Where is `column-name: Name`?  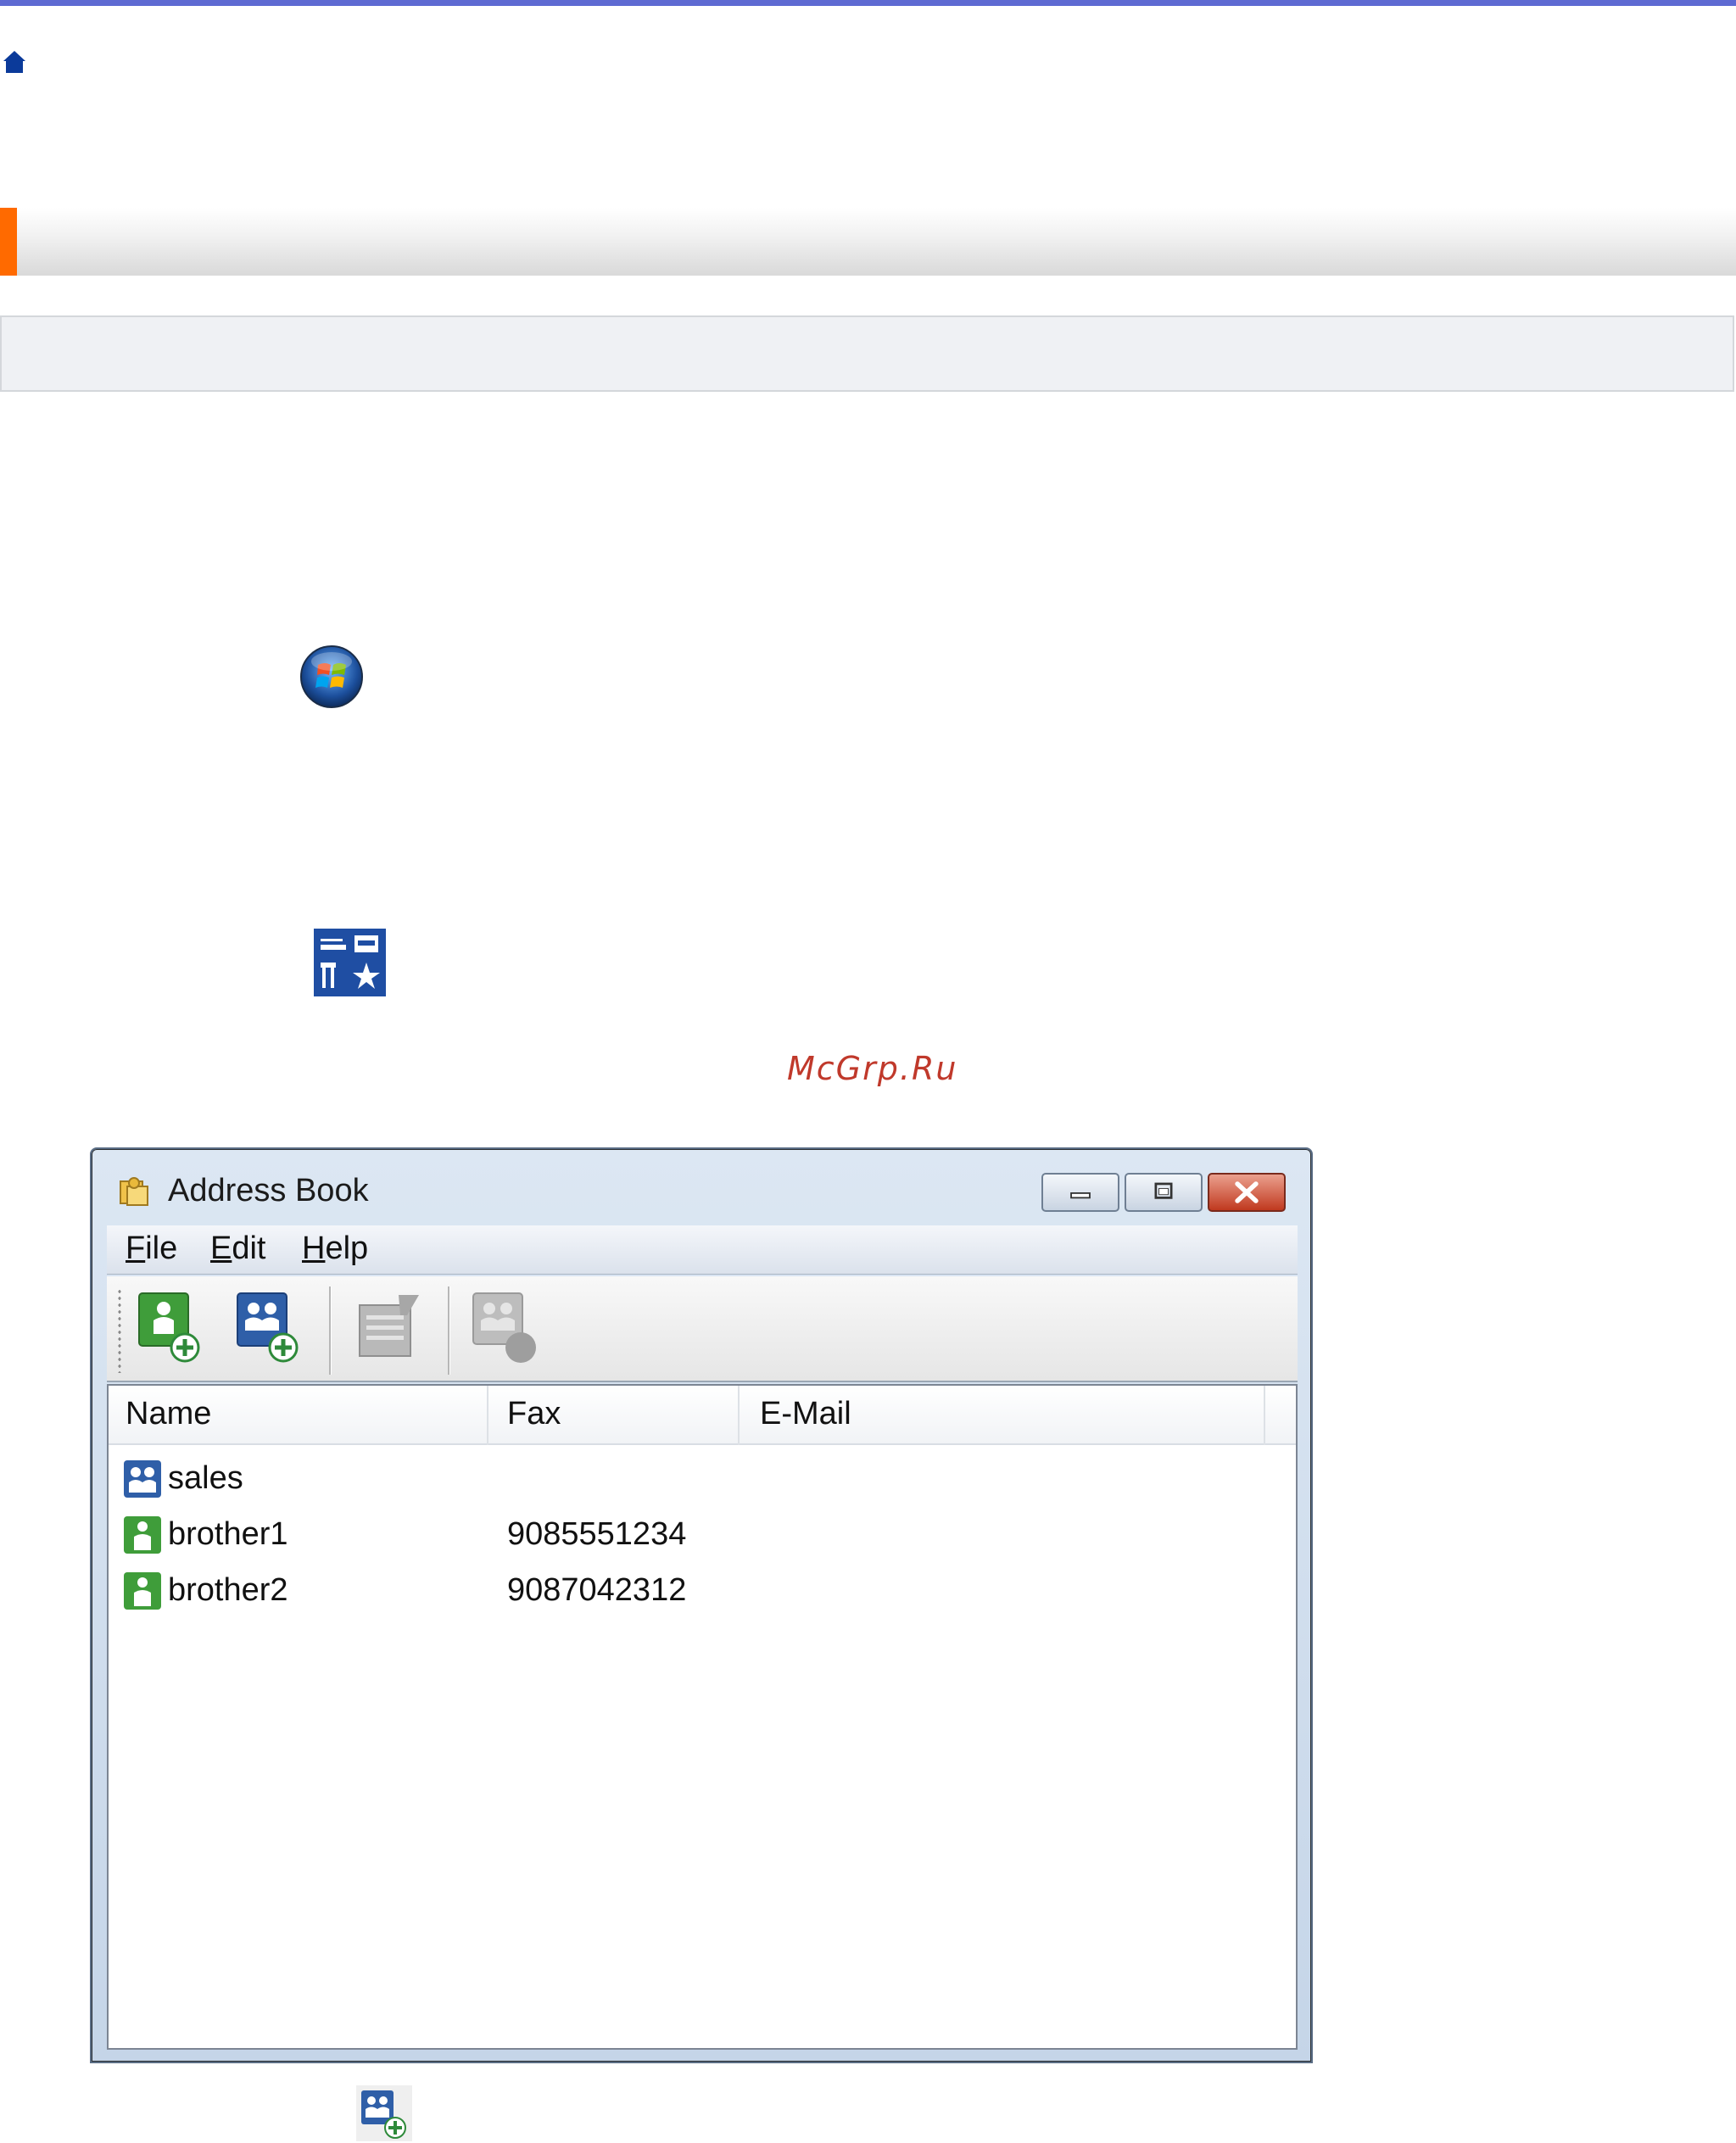 column-name: Name is located at coordinates (168, 1414).